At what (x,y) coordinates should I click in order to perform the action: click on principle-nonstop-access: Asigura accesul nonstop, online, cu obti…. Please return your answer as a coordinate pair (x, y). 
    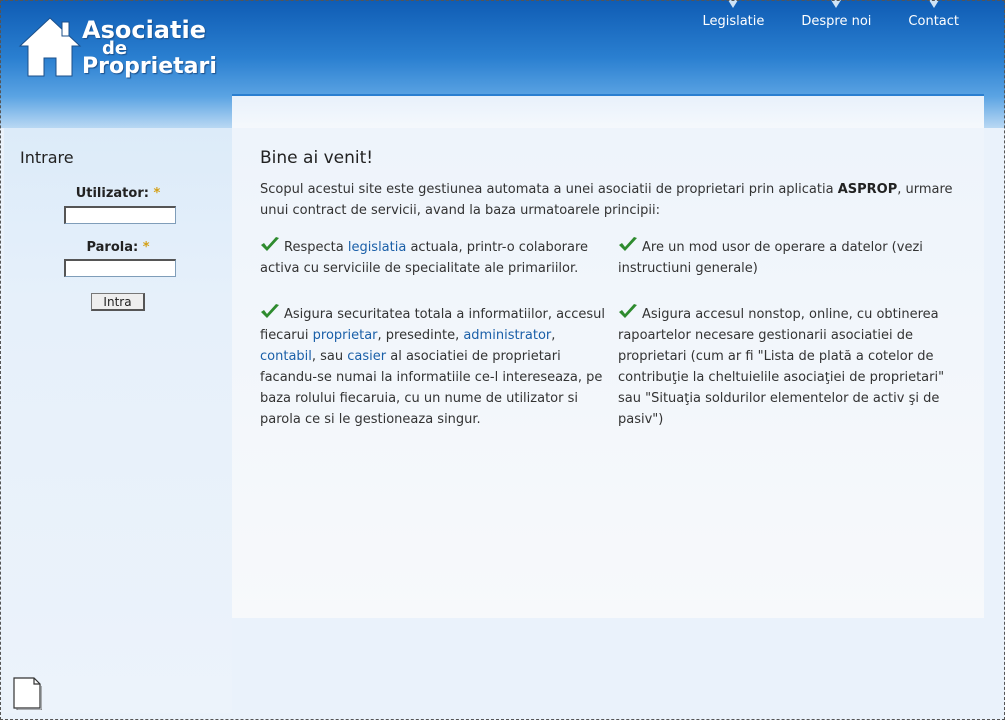
    Looking at the image, I should click on (783, 367).